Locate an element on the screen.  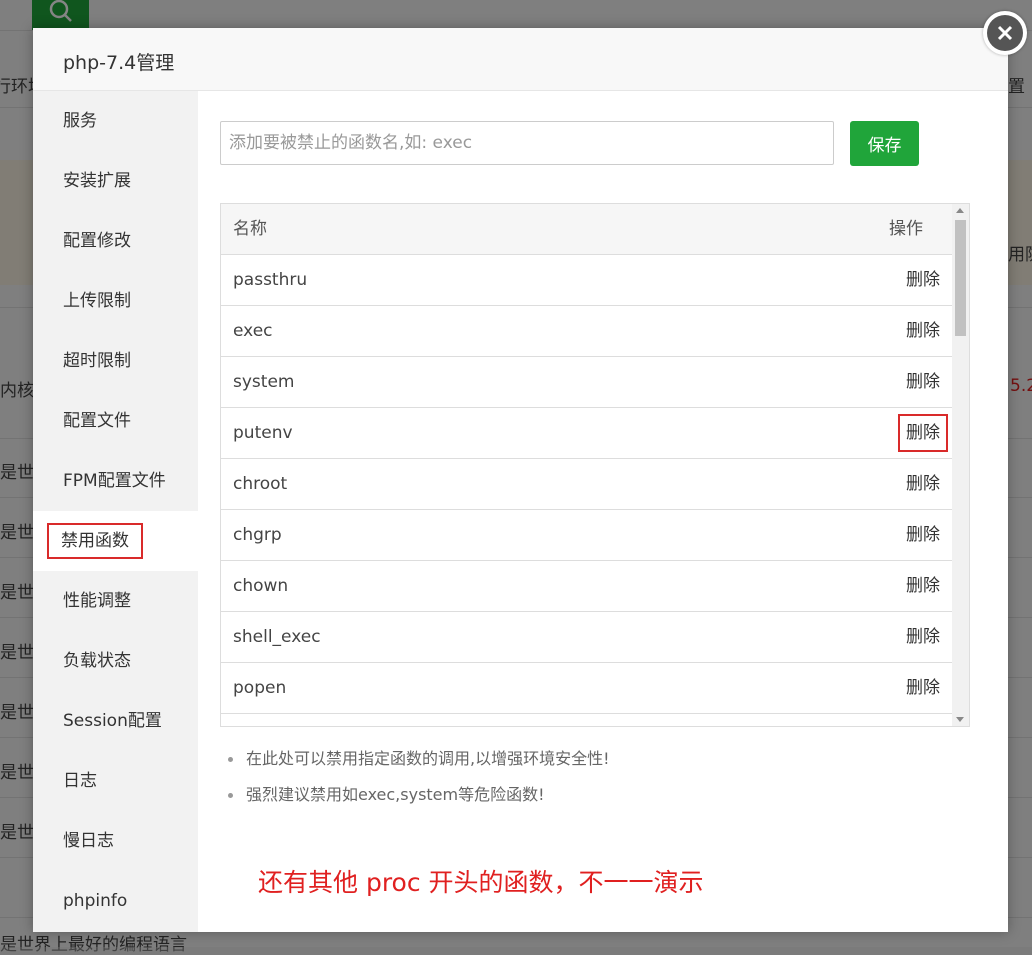
sidebar-item-slow-log: 慢日志 is located at coordinates (115, 841).